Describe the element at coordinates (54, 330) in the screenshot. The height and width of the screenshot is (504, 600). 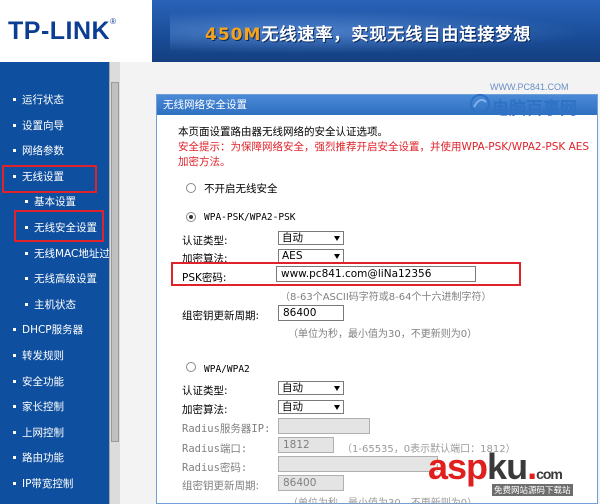
I see `sidebar-item-dhcp: DHCP服务器` at that location.